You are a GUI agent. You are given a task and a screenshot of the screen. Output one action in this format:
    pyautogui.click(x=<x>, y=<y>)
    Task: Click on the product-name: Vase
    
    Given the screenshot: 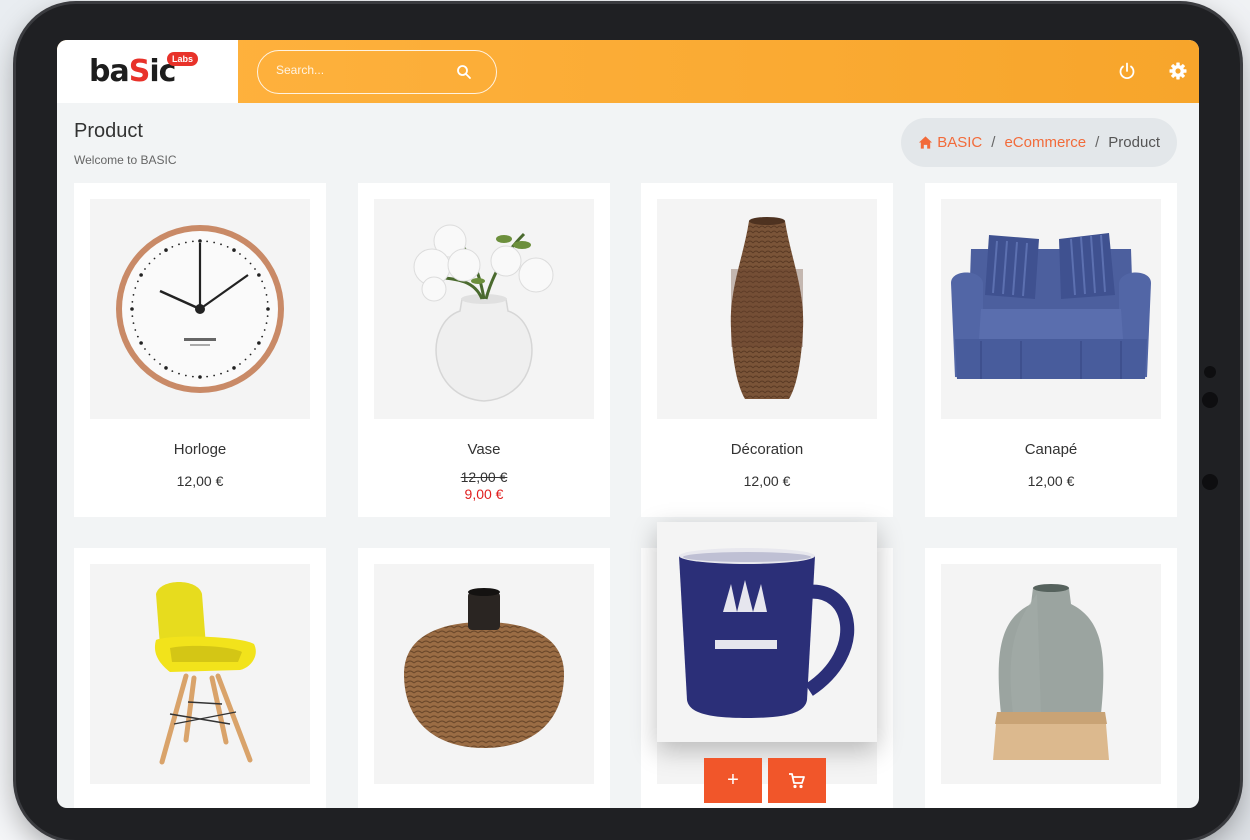 What is the action you would take?
    pyautogui.click(x=484, y=449)
    